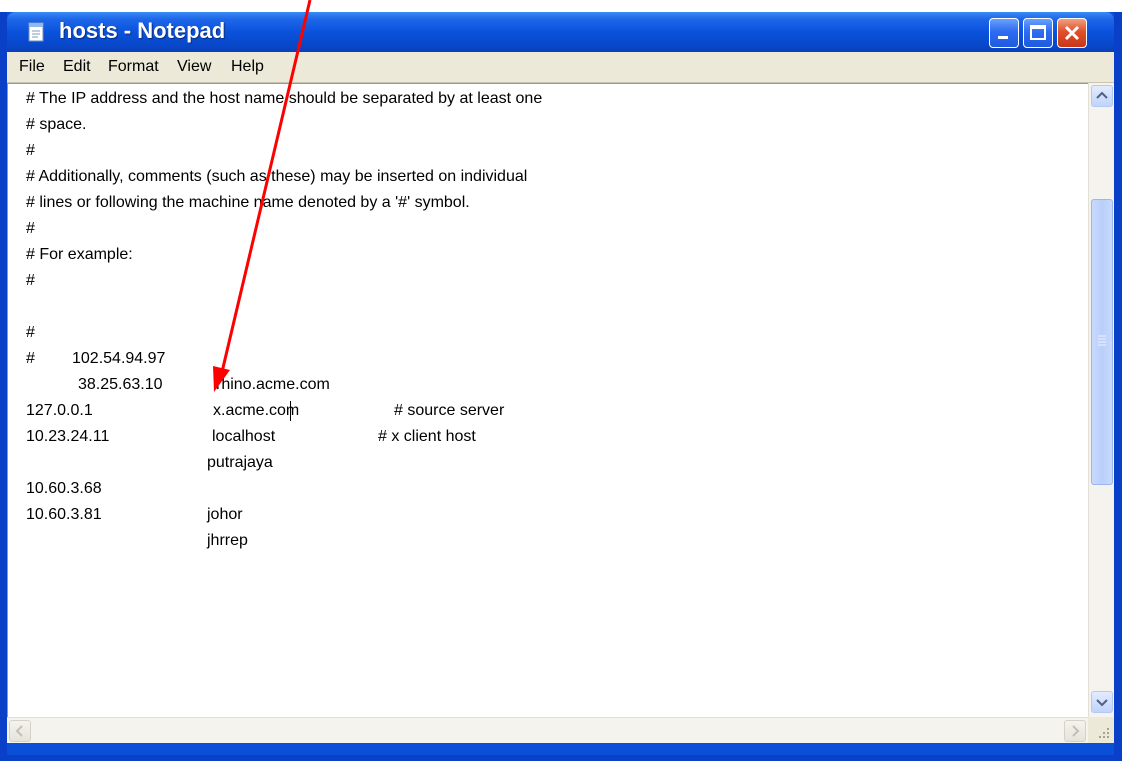 The height and width of the screenshot is (761, 1122). What do you see at coordinates (194, 67) in the screenshot?
I see `menu-view: View` at bounding box center [194, 67].